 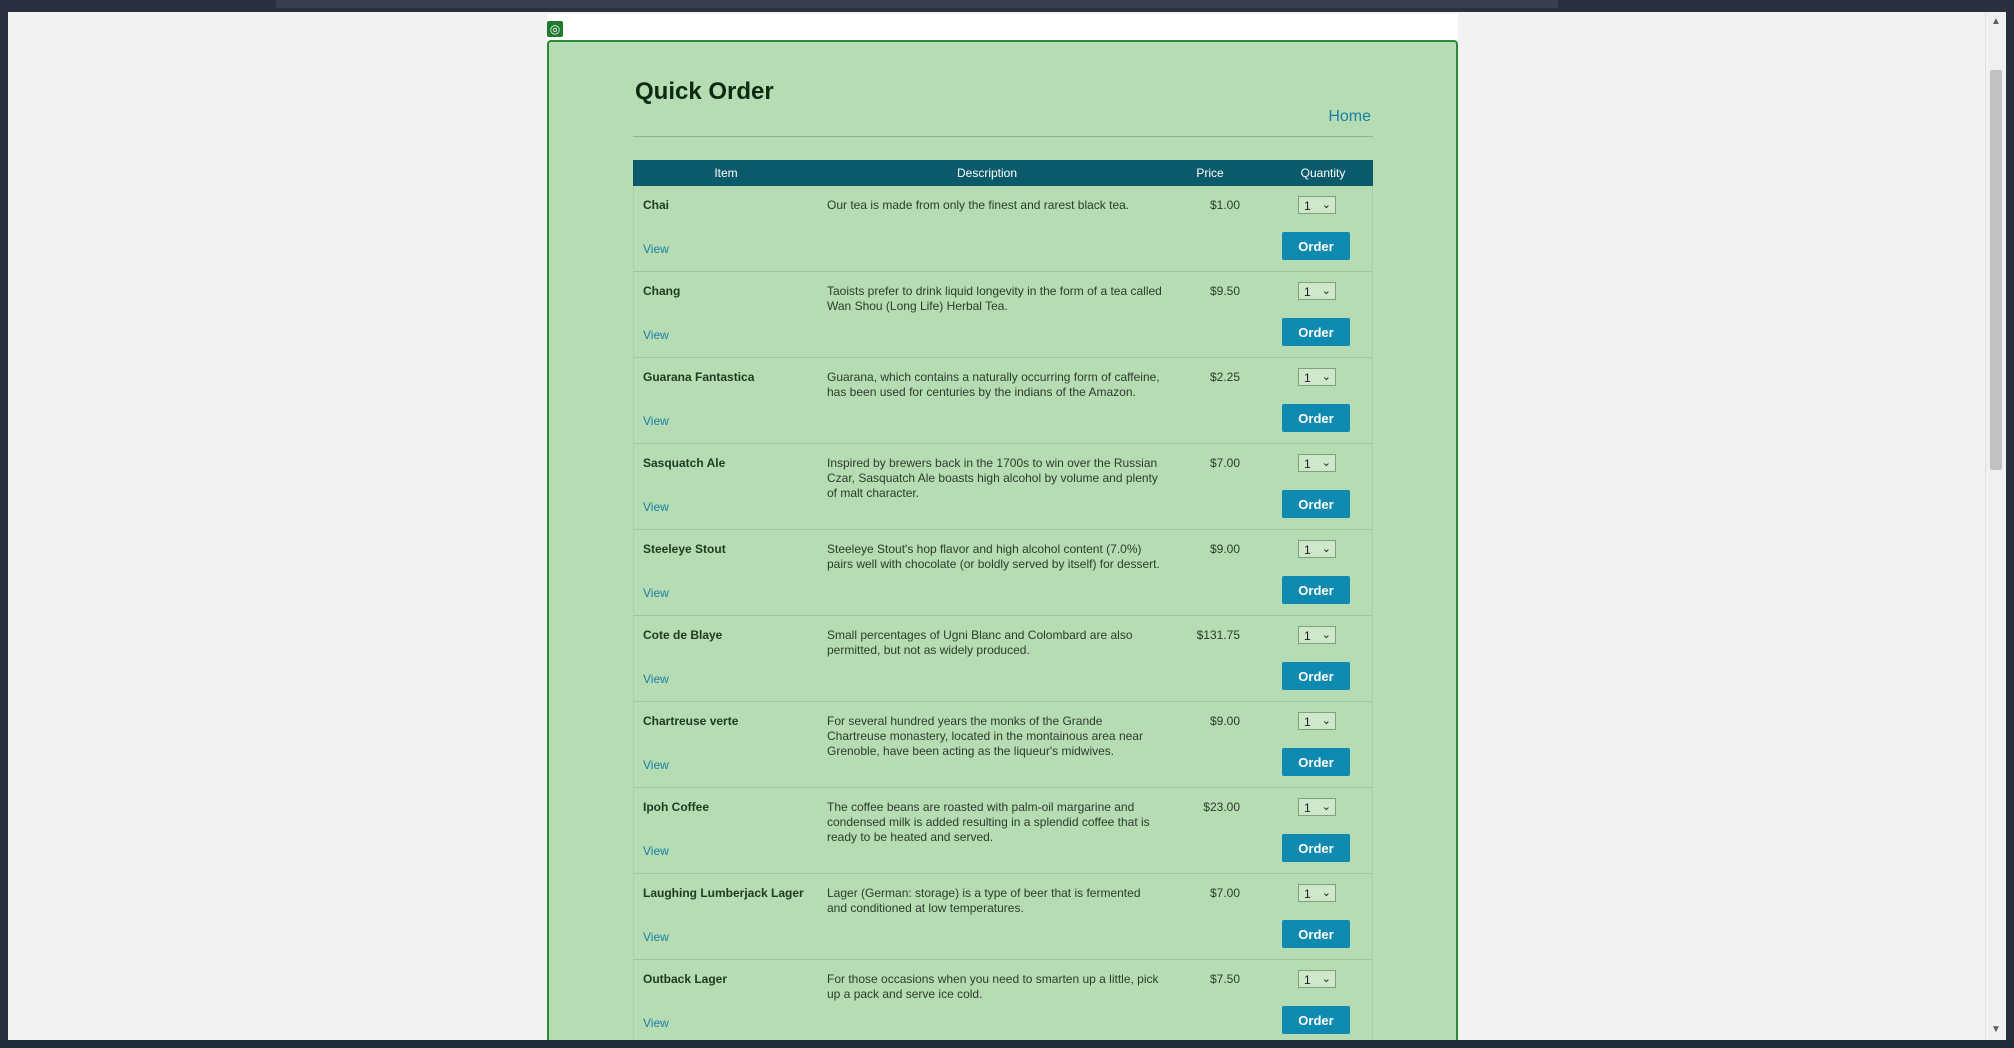 I want to click on product-name: Cote de Blaye, so click(x=683, y=635).